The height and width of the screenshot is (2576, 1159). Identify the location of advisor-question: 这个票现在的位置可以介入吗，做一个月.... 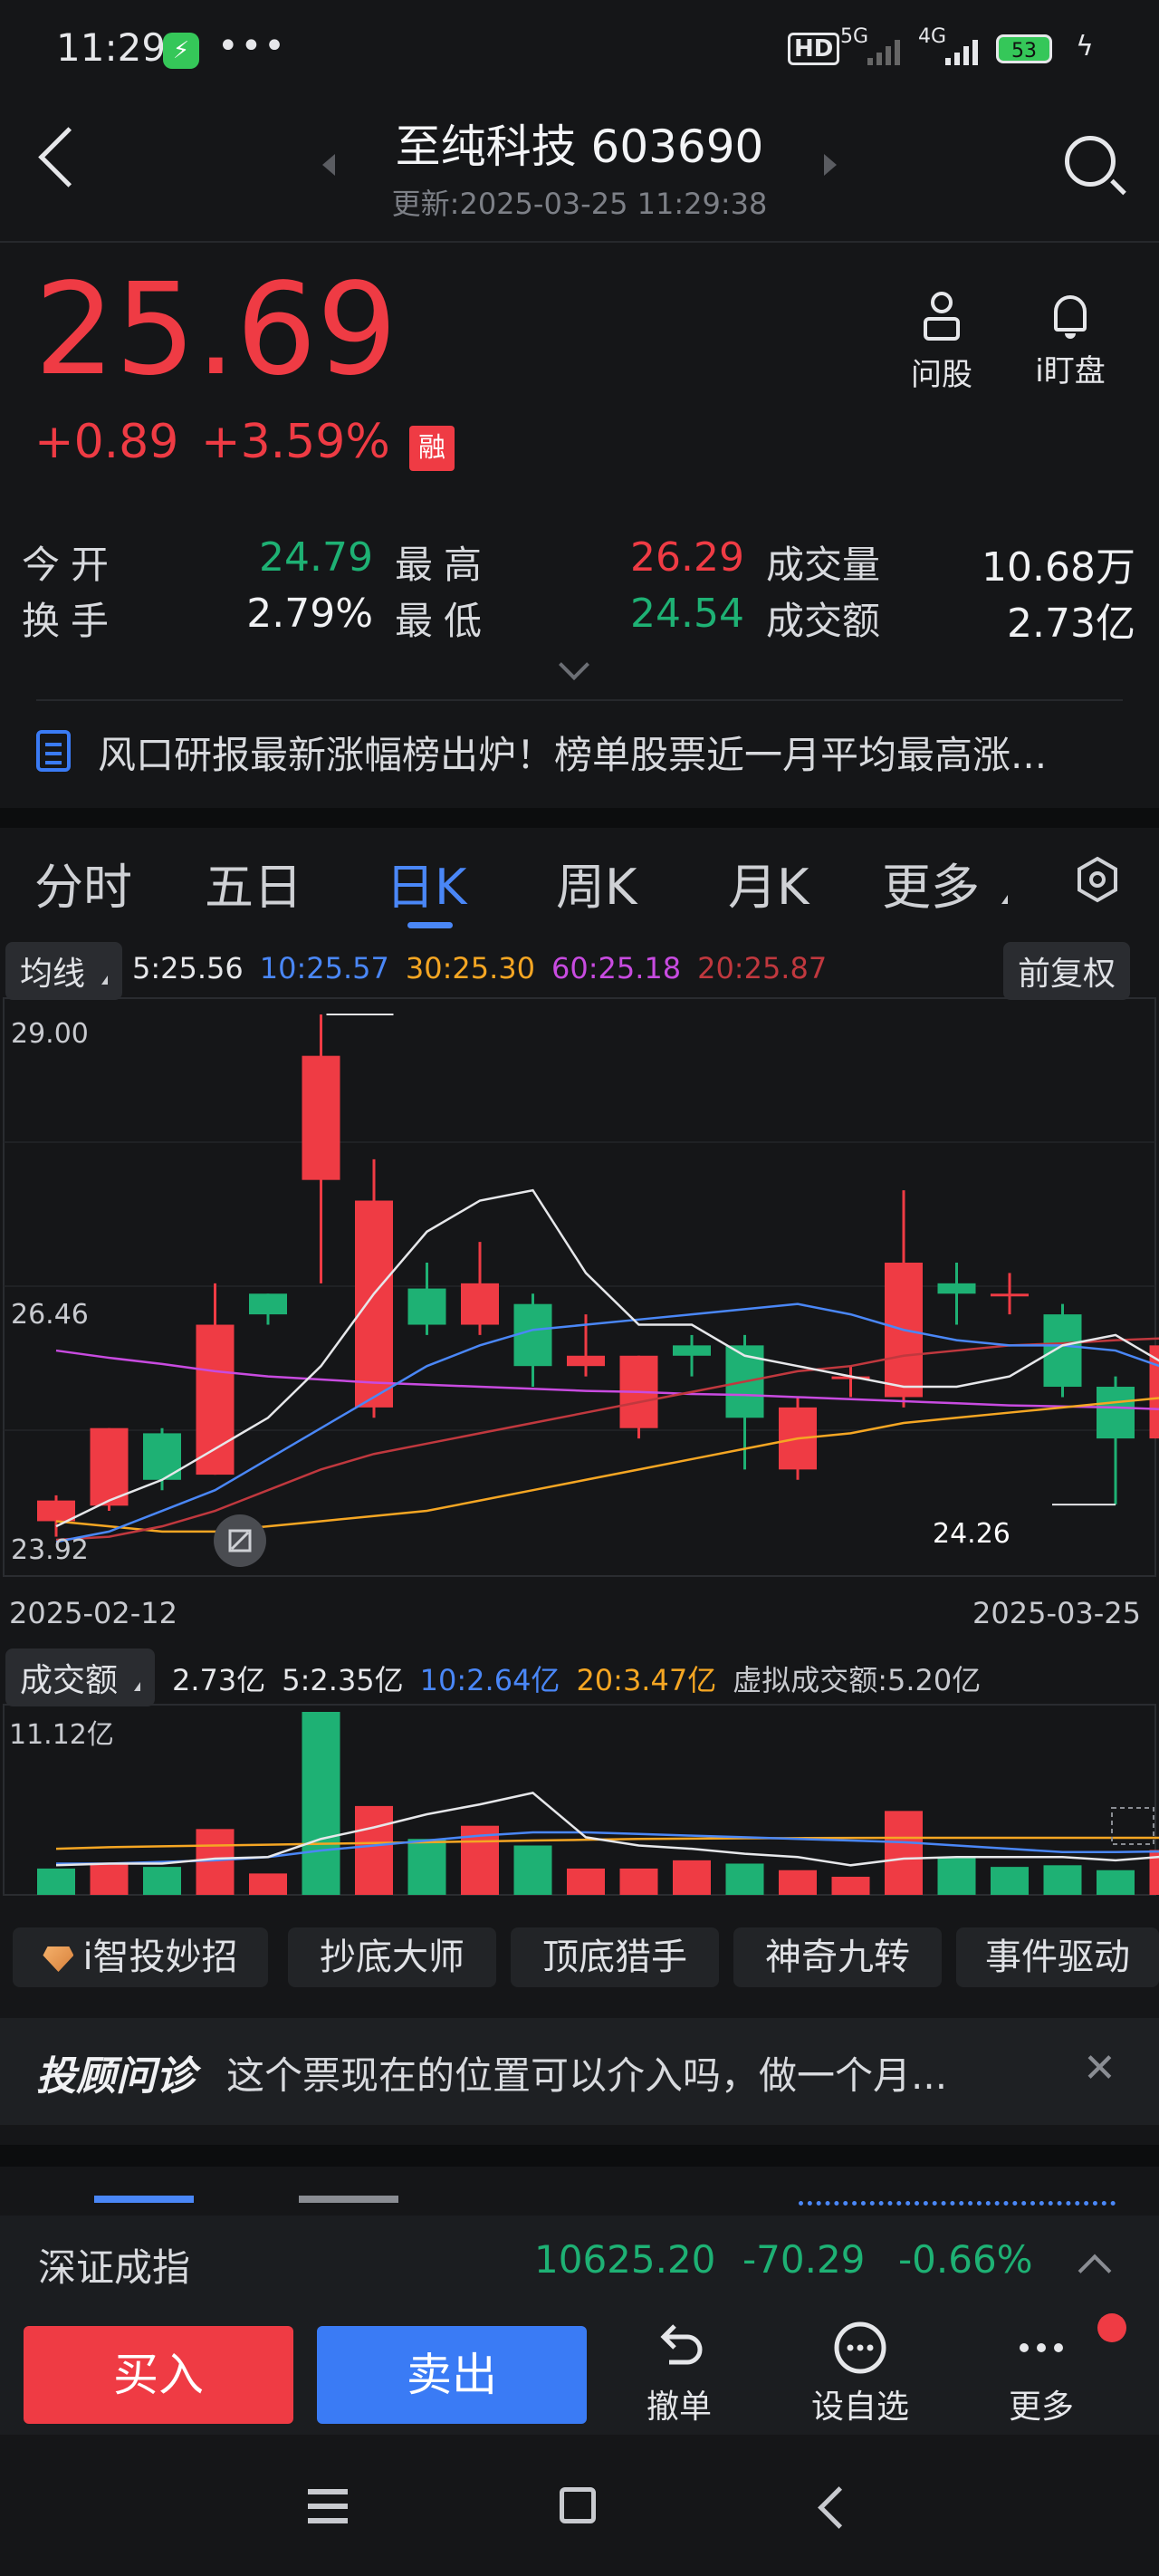
(587, 2072).